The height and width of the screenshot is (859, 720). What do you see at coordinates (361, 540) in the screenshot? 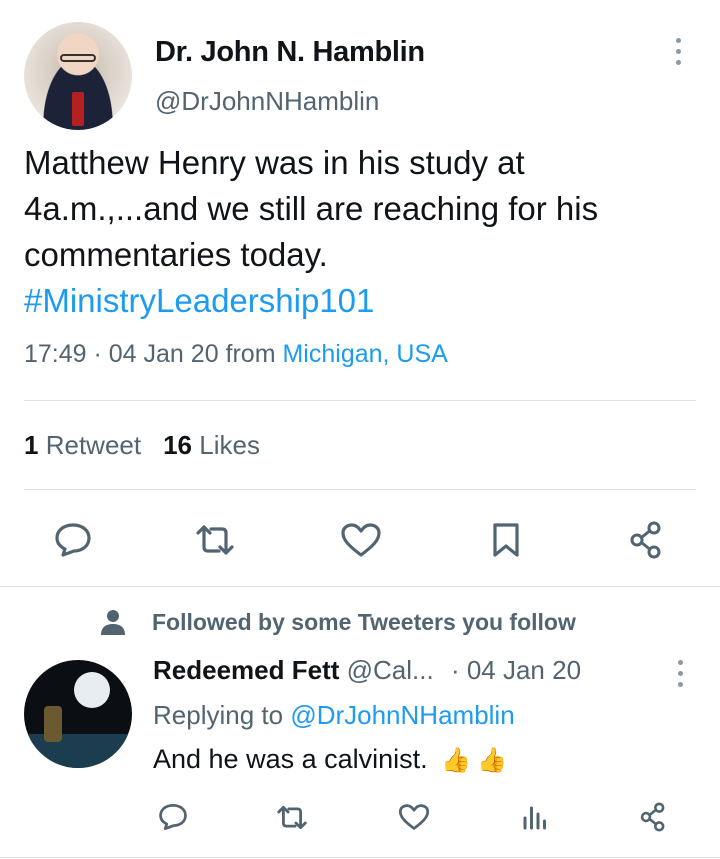
I see `like-icon` at bounding box center [361, 540].